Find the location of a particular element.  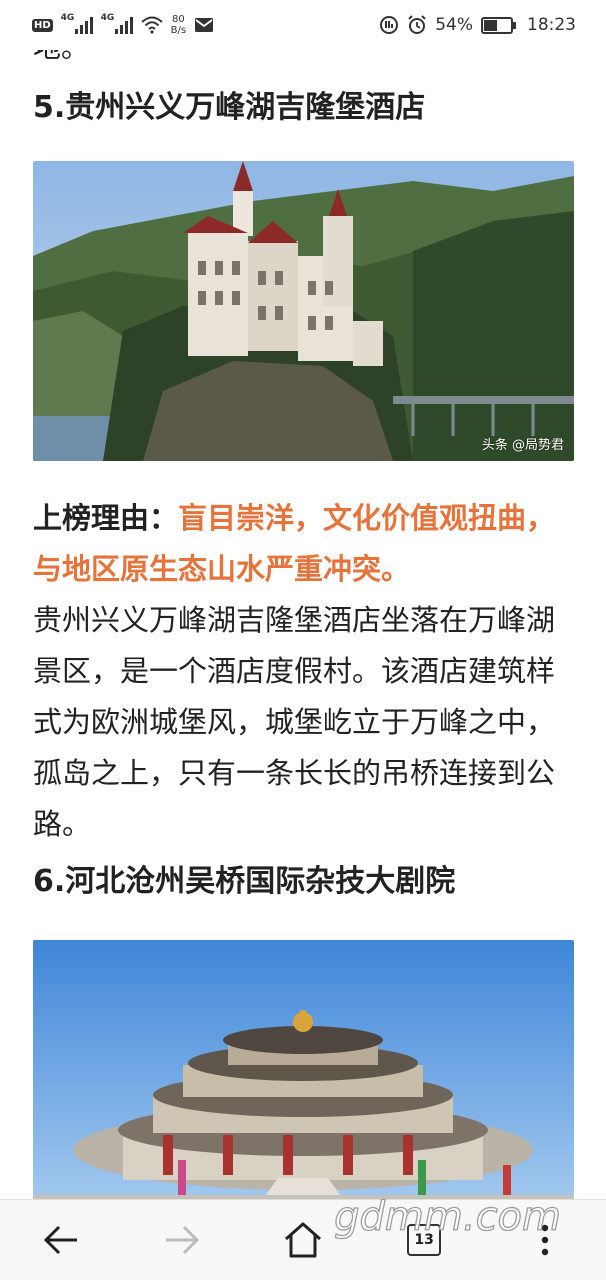

heading-item-6: 6.河北沧州吴桥国际杂技大剧院 is located at coordinates (244, 881).